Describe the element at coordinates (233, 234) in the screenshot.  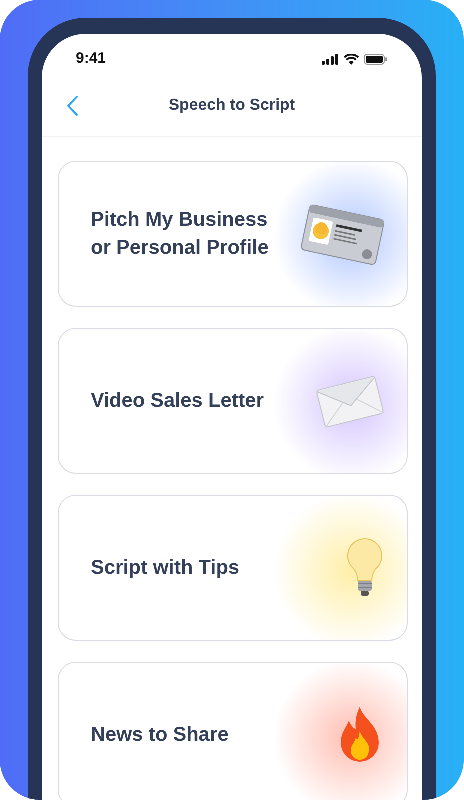
I see `option-card: Pitch My Business or Personal Profile` at that location.